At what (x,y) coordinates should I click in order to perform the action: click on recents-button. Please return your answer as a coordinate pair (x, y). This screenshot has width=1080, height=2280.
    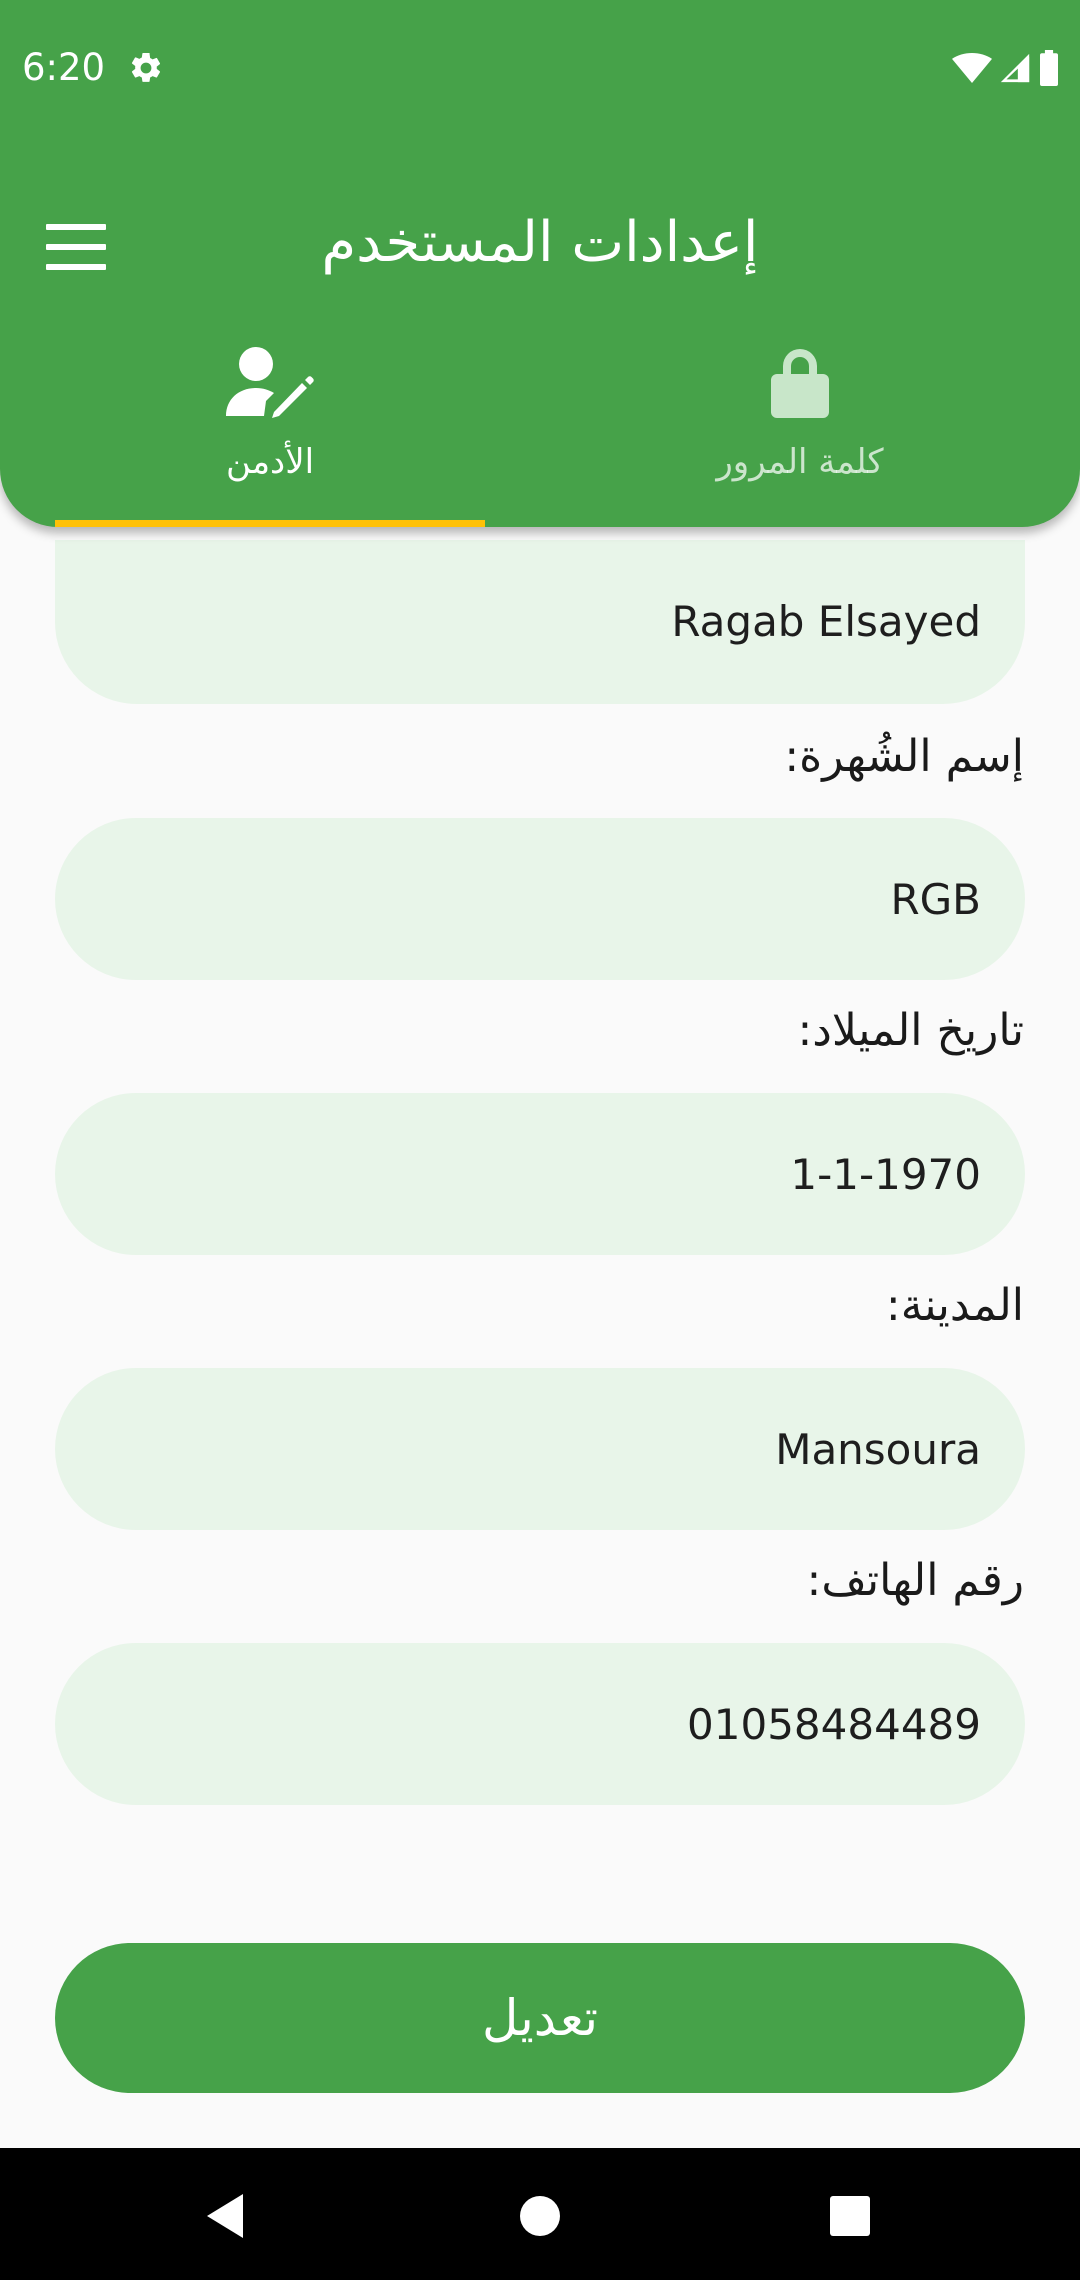
    Looking at the image, I should click on (850, 2216).